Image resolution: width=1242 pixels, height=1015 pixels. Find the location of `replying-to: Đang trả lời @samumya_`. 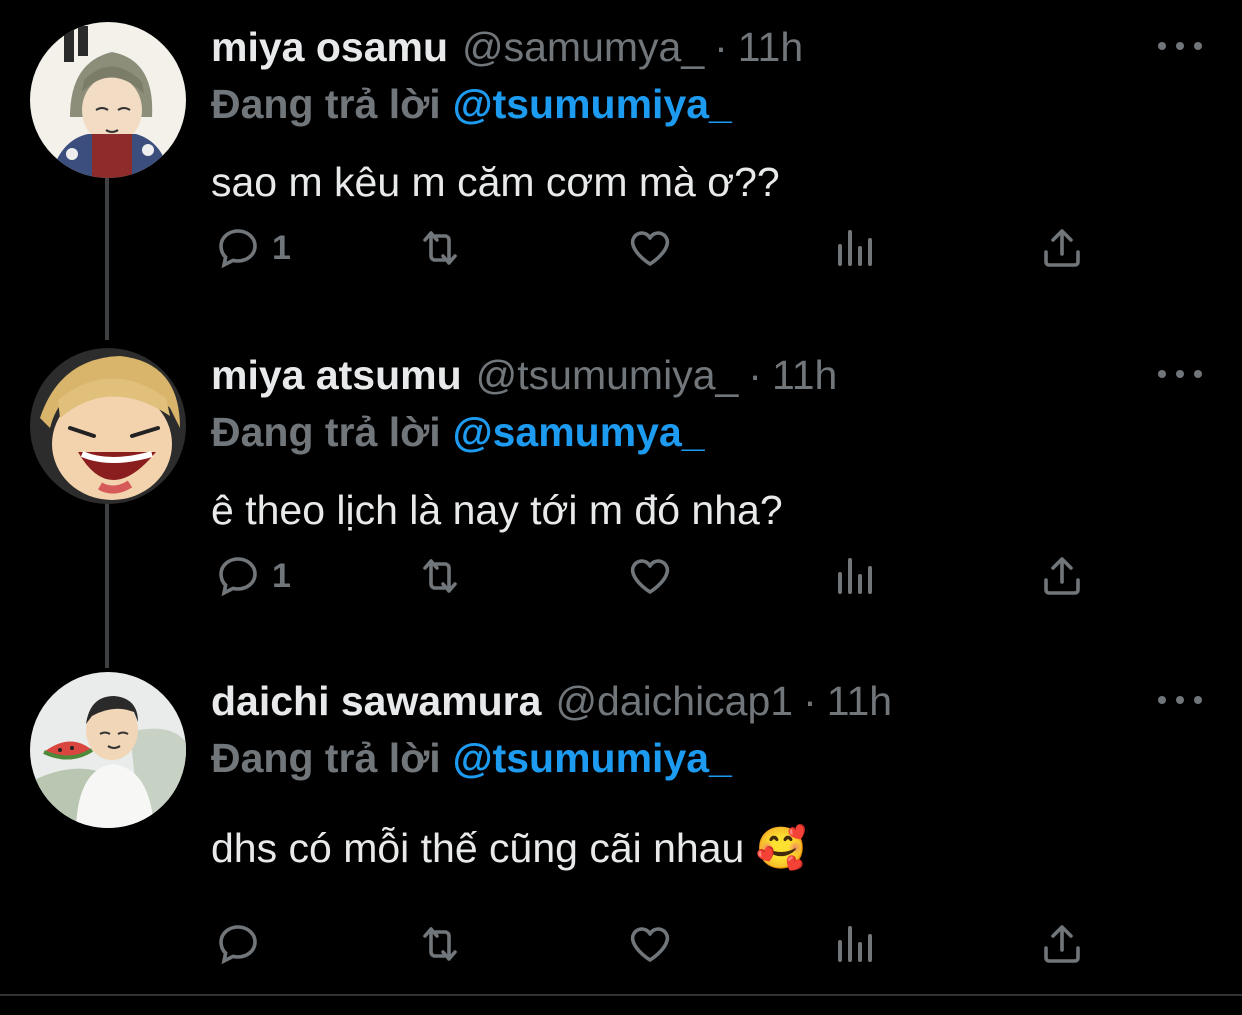

replying-to: Đang trả lời @samumya_ is located at coordinates (458, 432).